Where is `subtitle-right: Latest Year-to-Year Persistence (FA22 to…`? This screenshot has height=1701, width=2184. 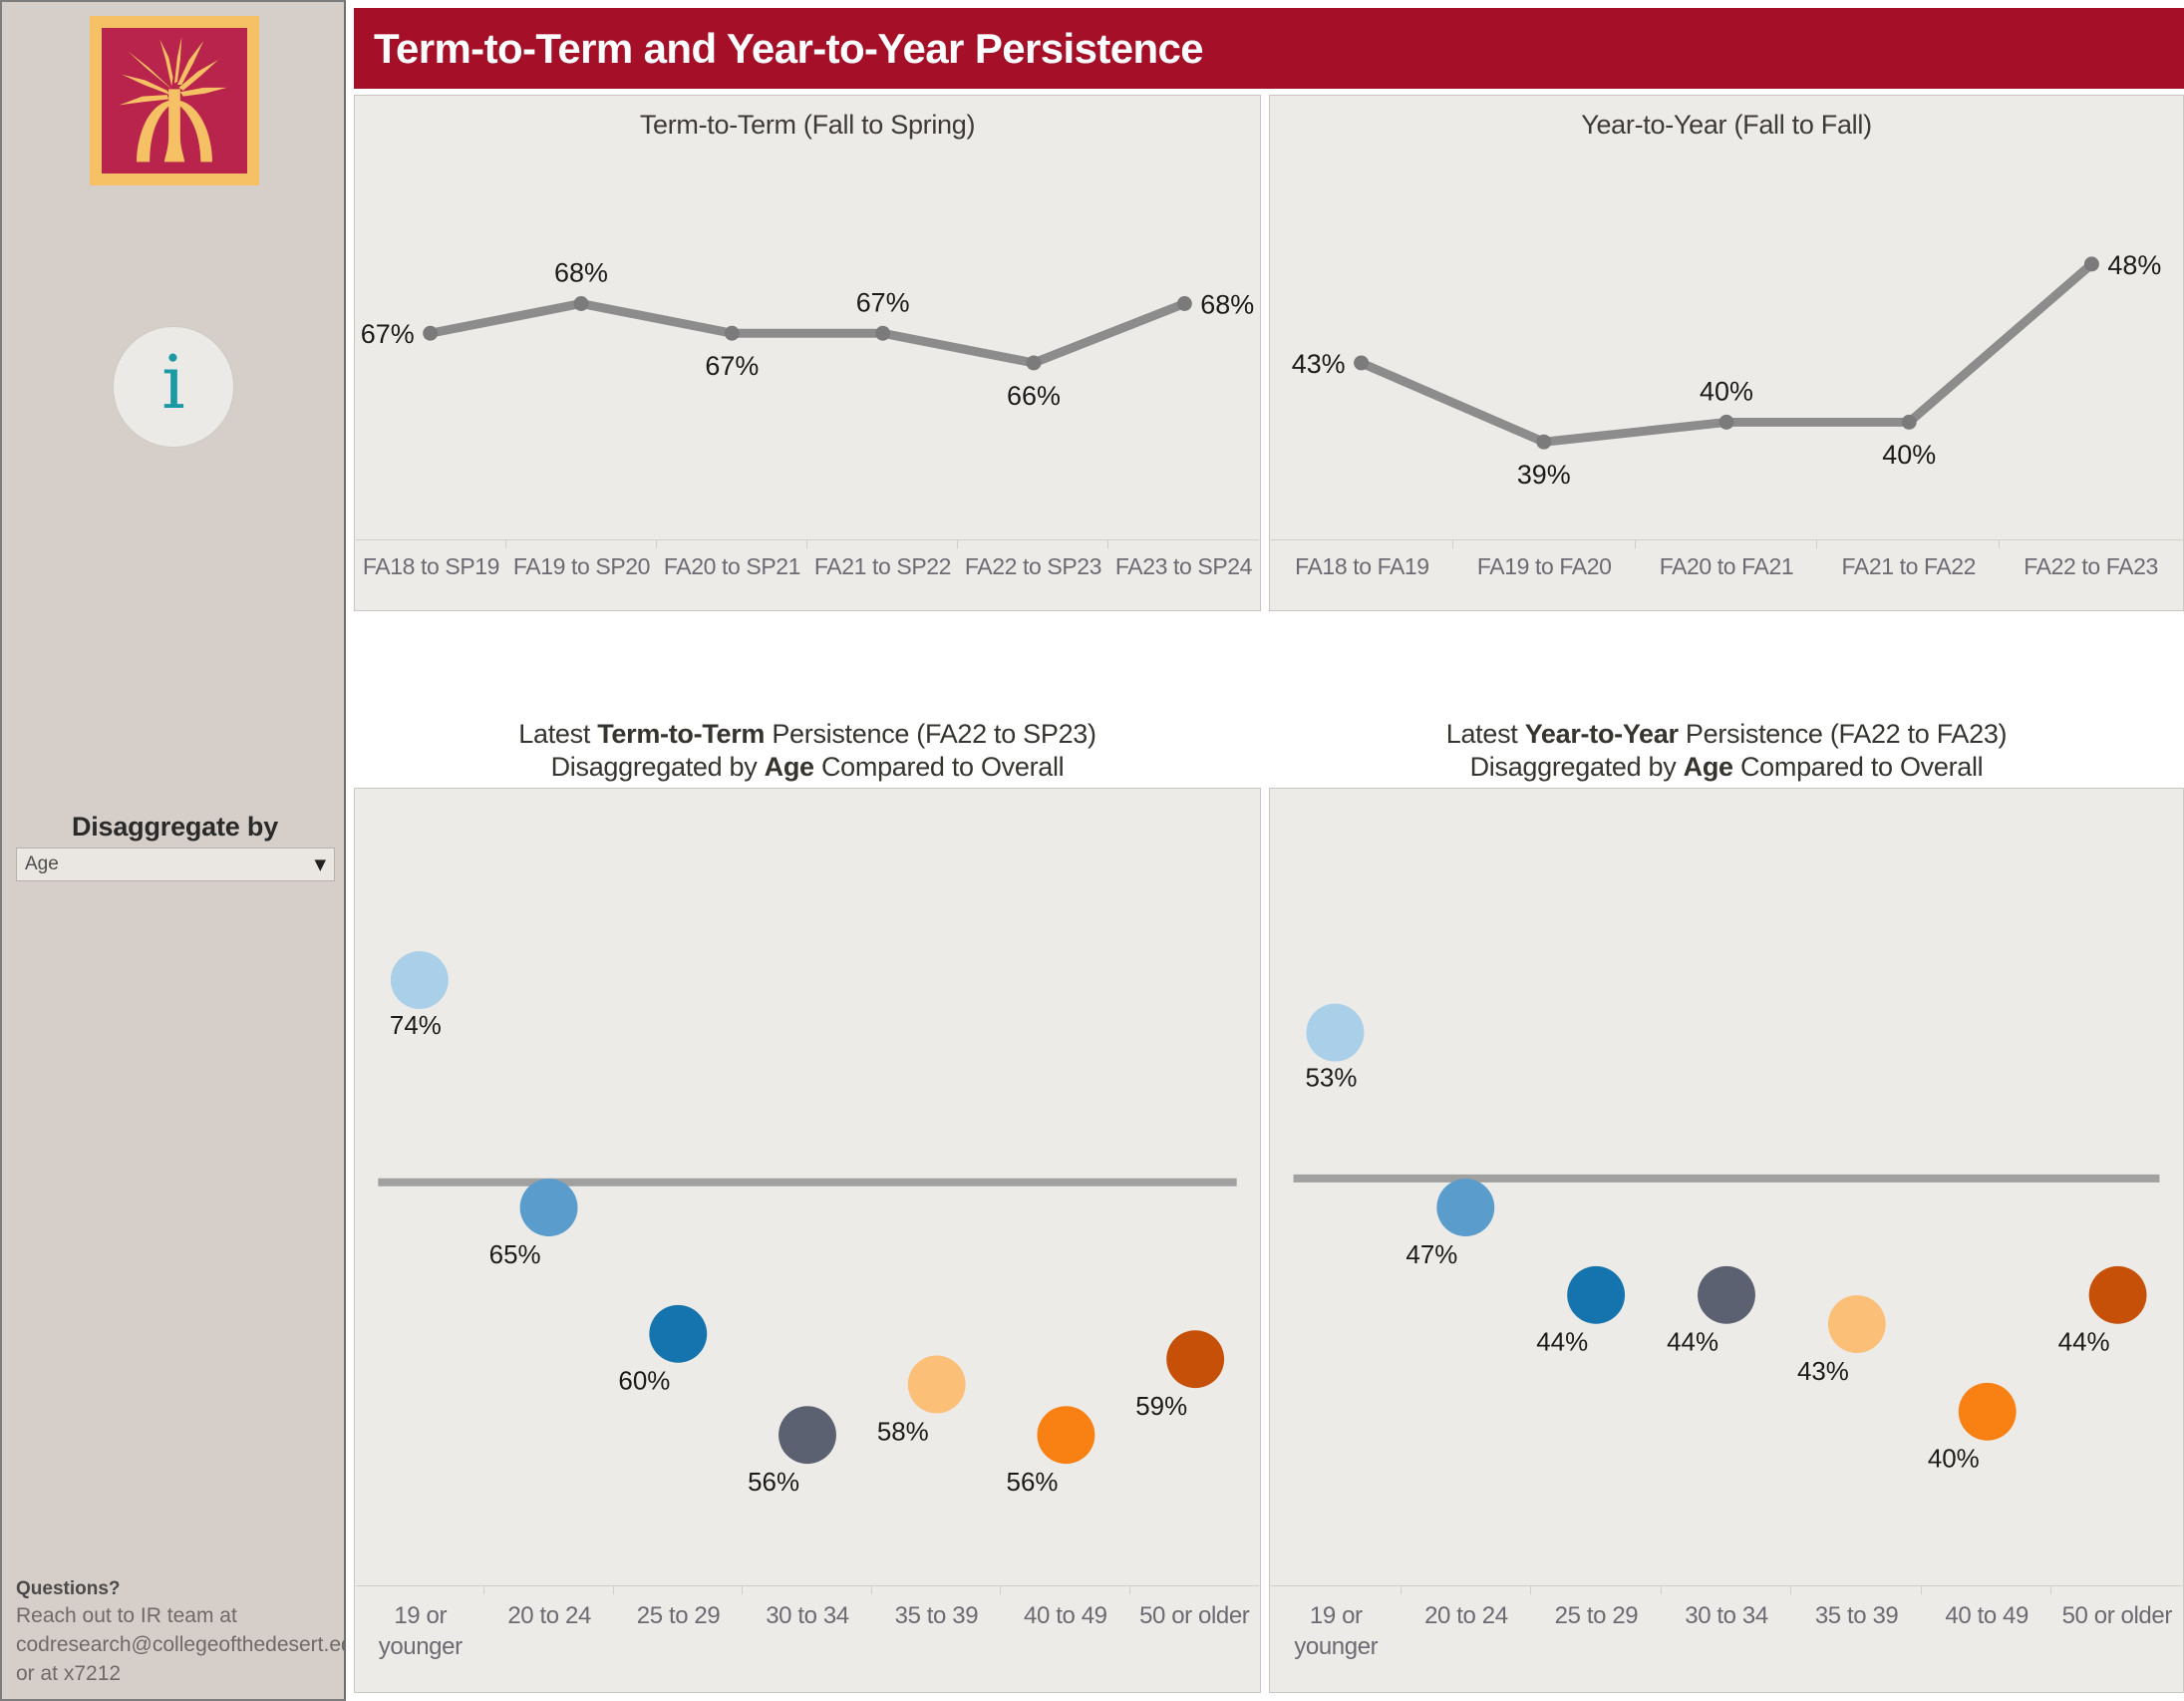 subtitle-right: Latest Year-to-Year Persistence (FA22 to… is located at coordinates (1726, 751).